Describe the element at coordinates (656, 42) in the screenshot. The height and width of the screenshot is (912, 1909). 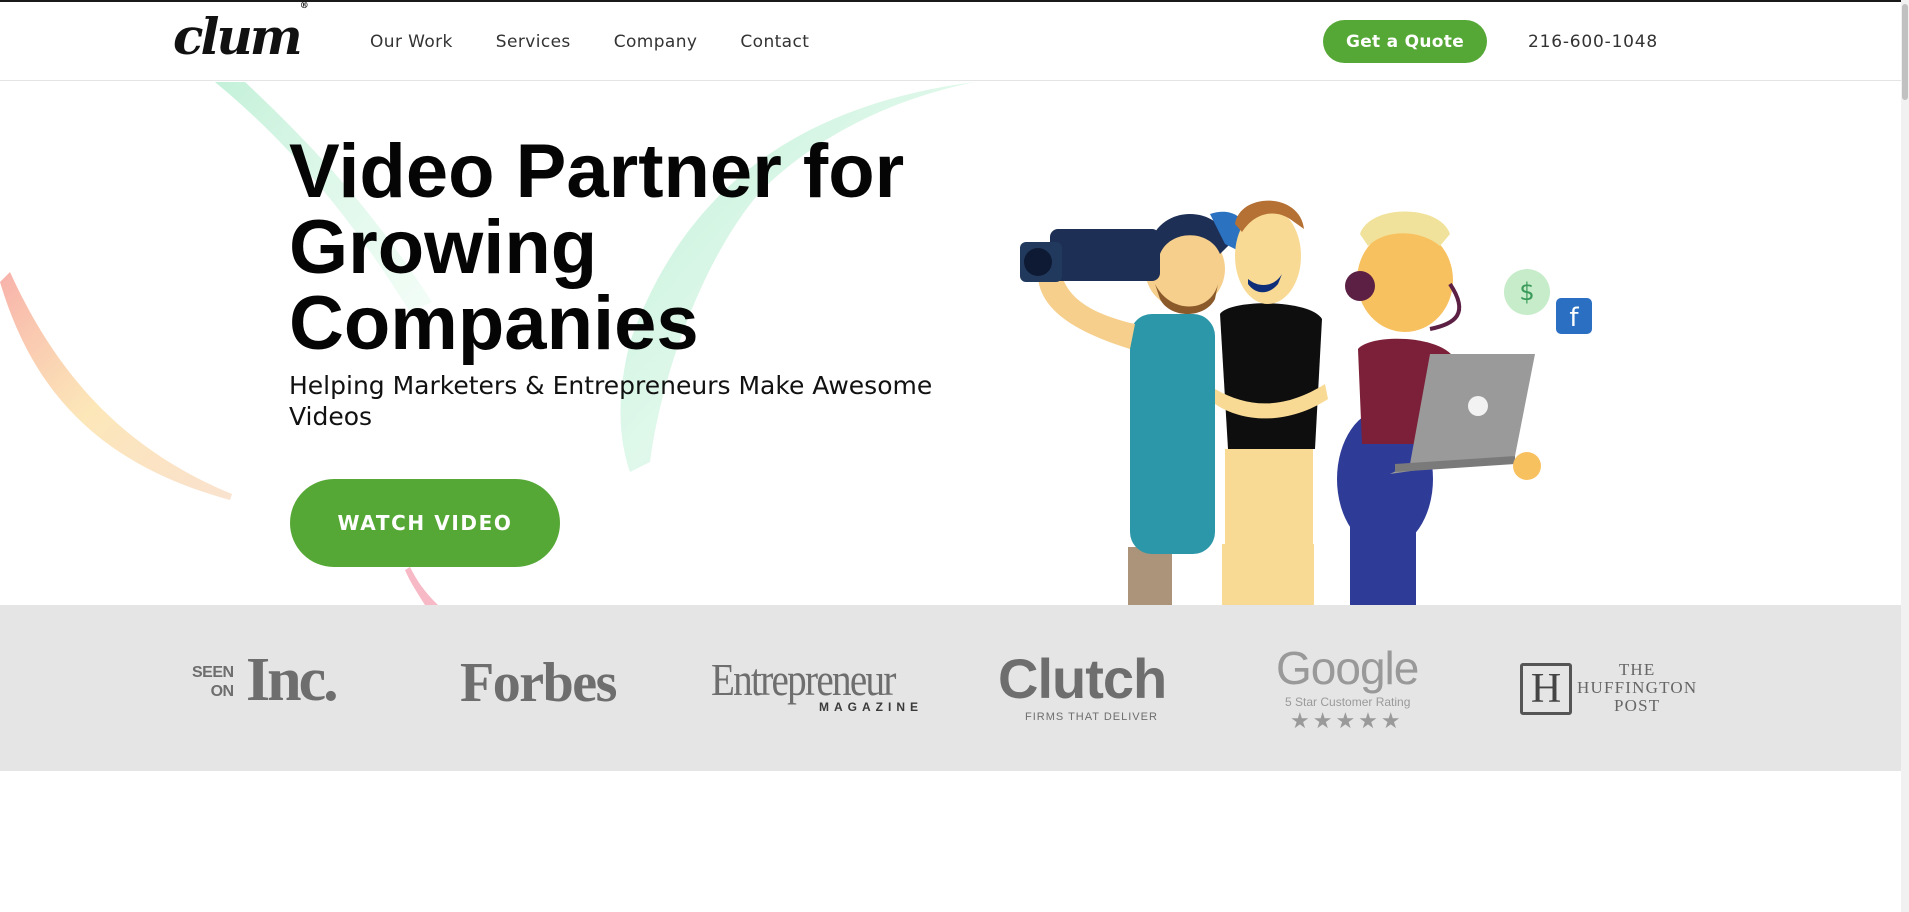
I see `nav-company: Company` at that location.